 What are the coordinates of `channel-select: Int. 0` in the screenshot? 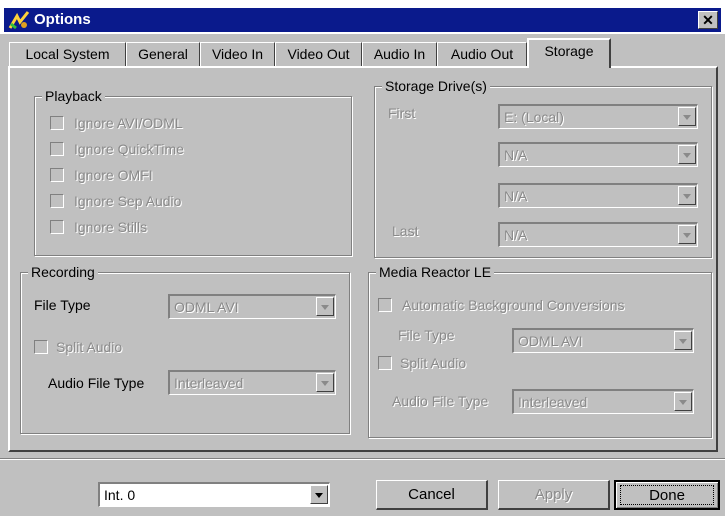 It's located at (214, 494).